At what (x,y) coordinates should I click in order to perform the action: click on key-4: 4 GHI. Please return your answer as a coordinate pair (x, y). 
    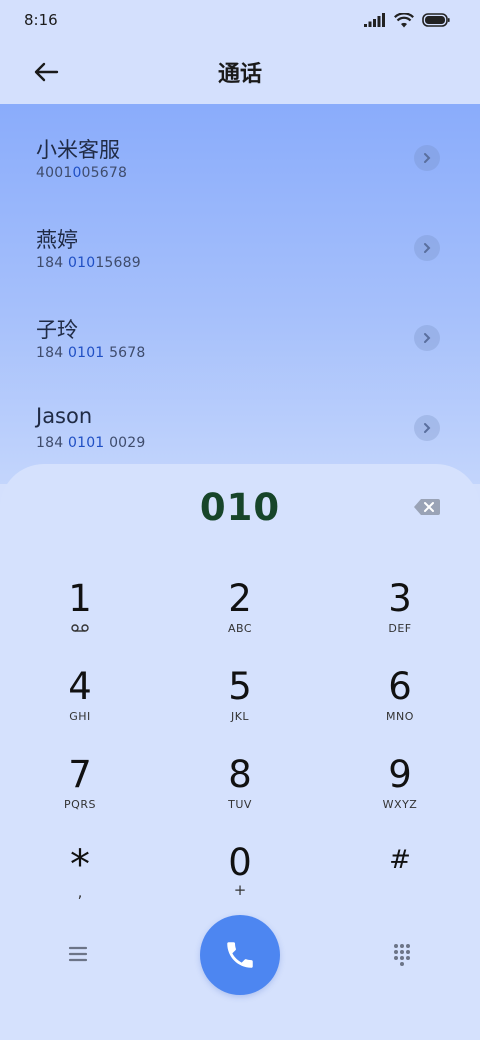
    Looking at the image, I should click on (80, 705).